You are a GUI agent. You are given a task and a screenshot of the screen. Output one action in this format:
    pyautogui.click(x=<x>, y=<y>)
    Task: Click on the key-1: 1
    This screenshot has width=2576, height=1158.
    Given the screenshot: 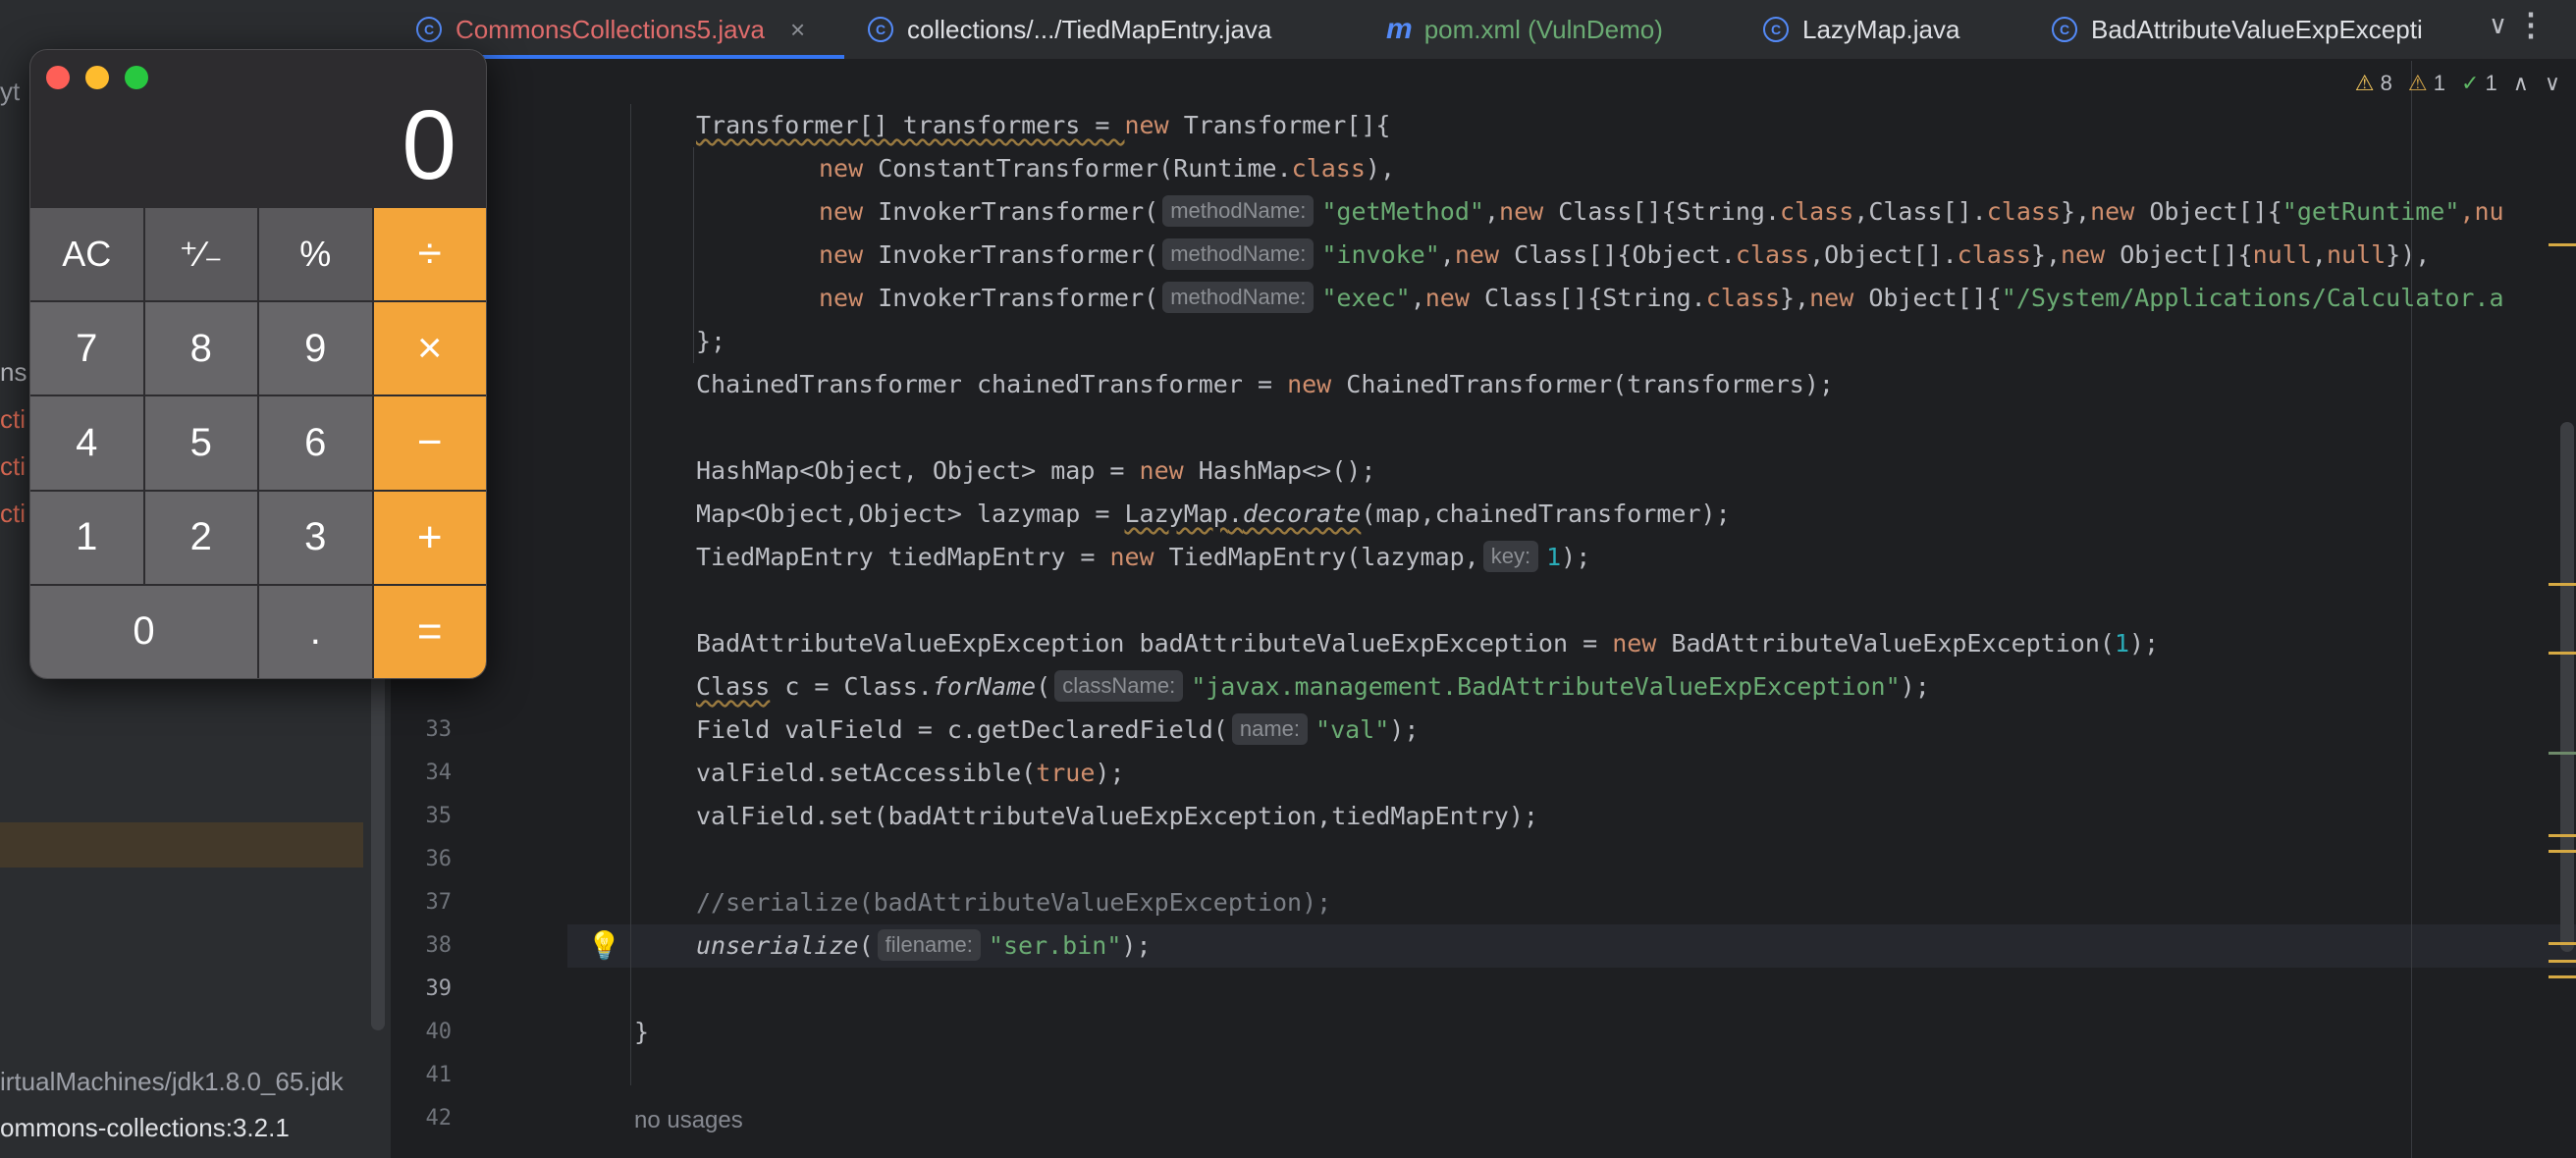 What is the action you would take?
    pyautogui.click(x=86, y=537)
    